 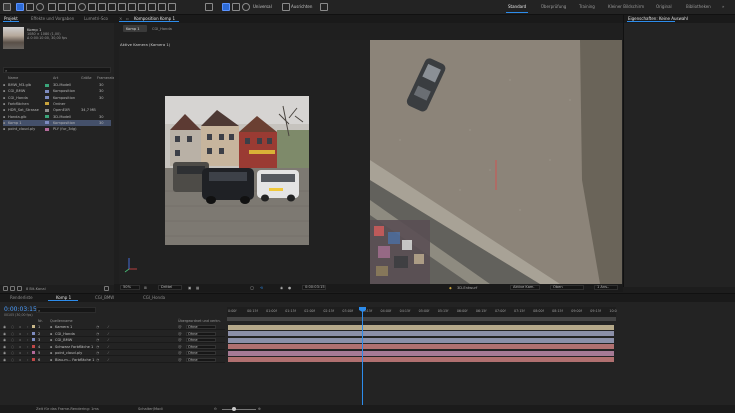 I want to click on workspace-training: Training, so click(x=587, y=6).